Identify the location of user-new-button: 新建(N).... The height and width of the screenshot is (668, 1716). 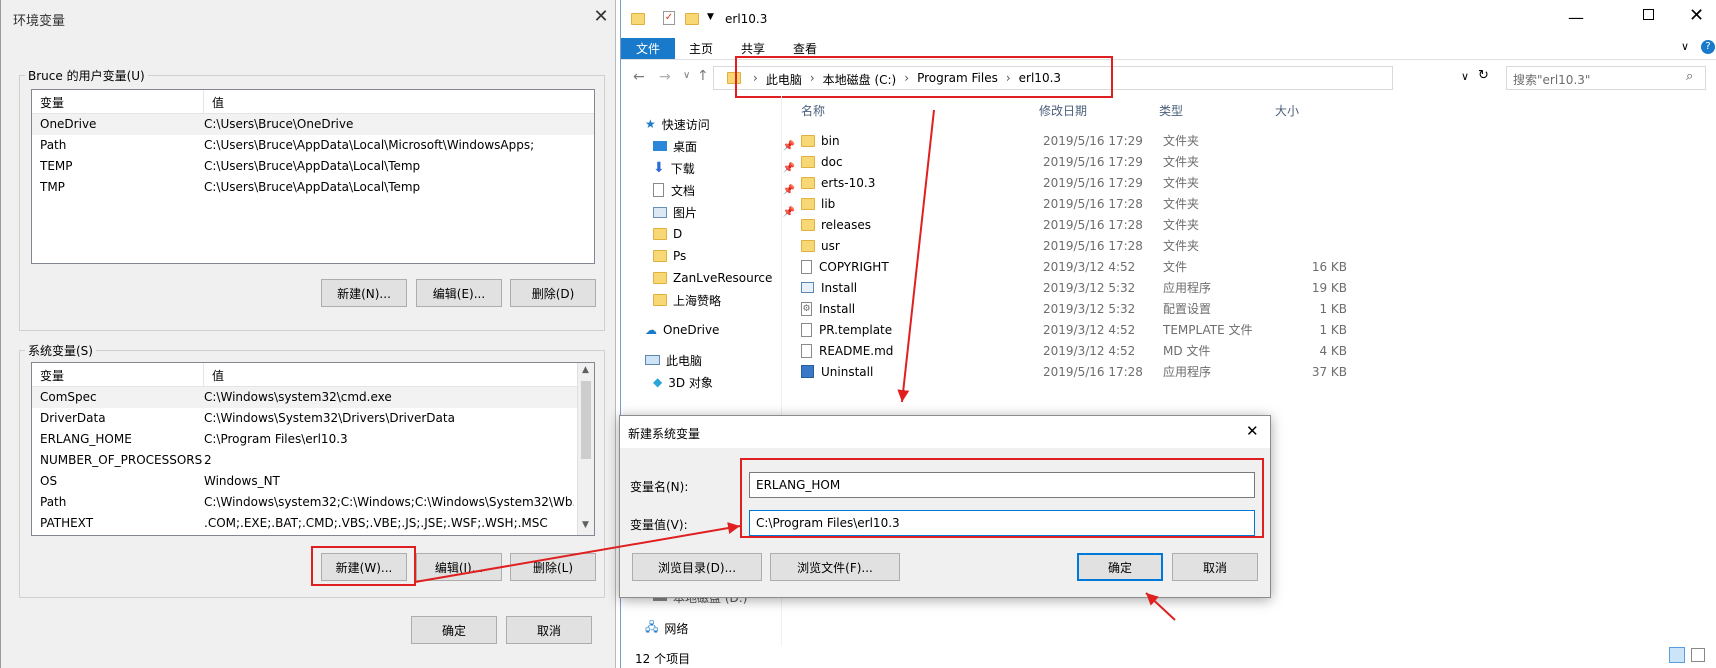
(364, 293).